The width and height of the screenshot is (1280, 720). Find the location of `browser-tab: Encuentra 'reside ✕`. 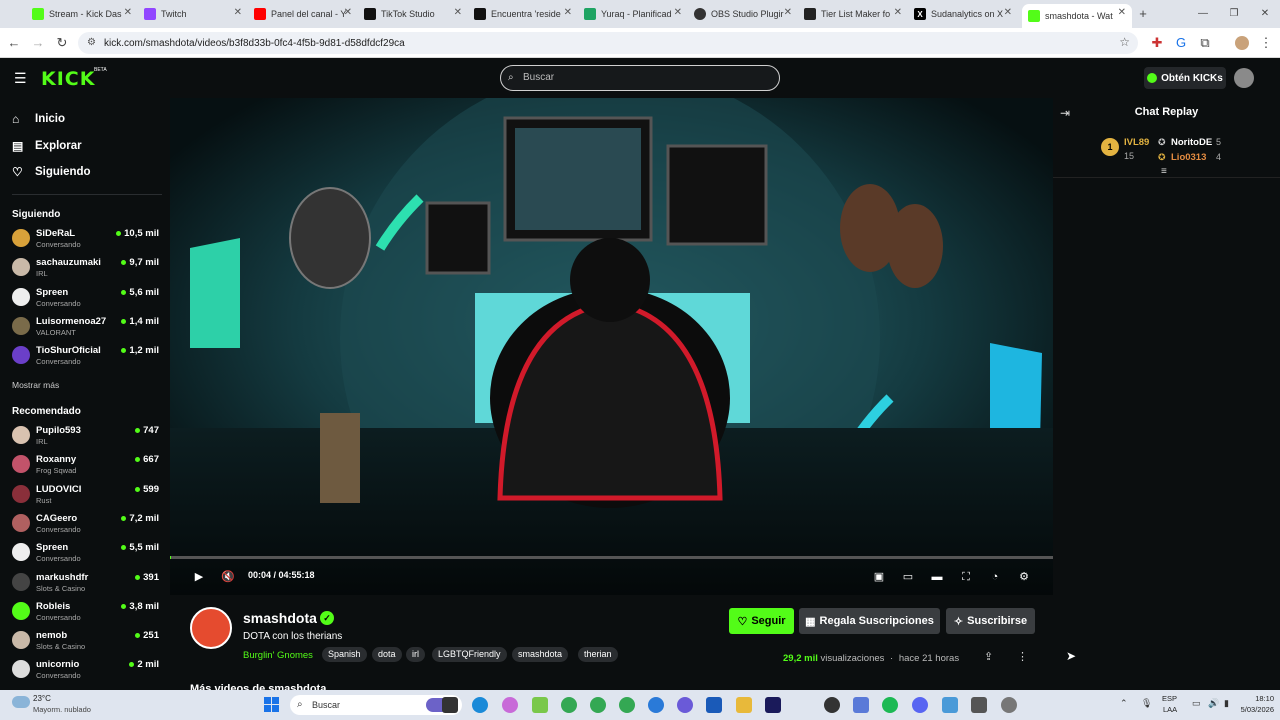

browser-tab: Encuentra 'reside ✕ is located at coordinates (523, 14).